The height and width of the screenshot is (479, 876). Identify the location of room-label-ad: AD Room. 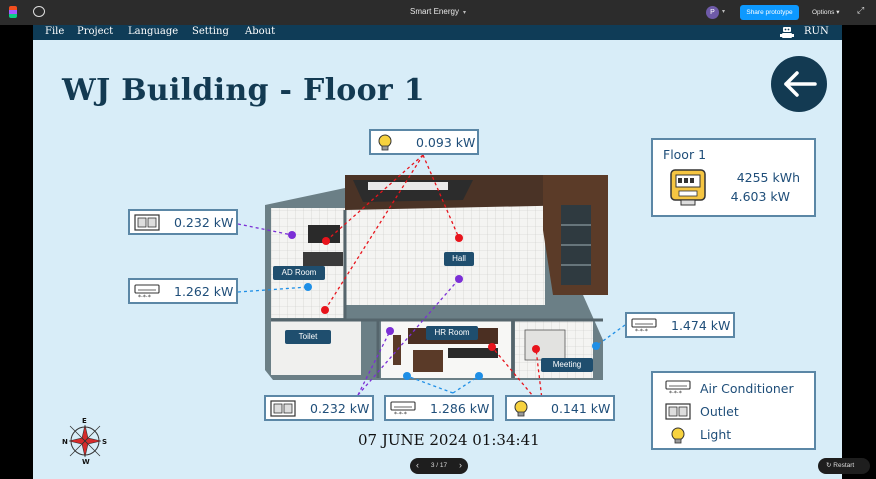
(299, 273).